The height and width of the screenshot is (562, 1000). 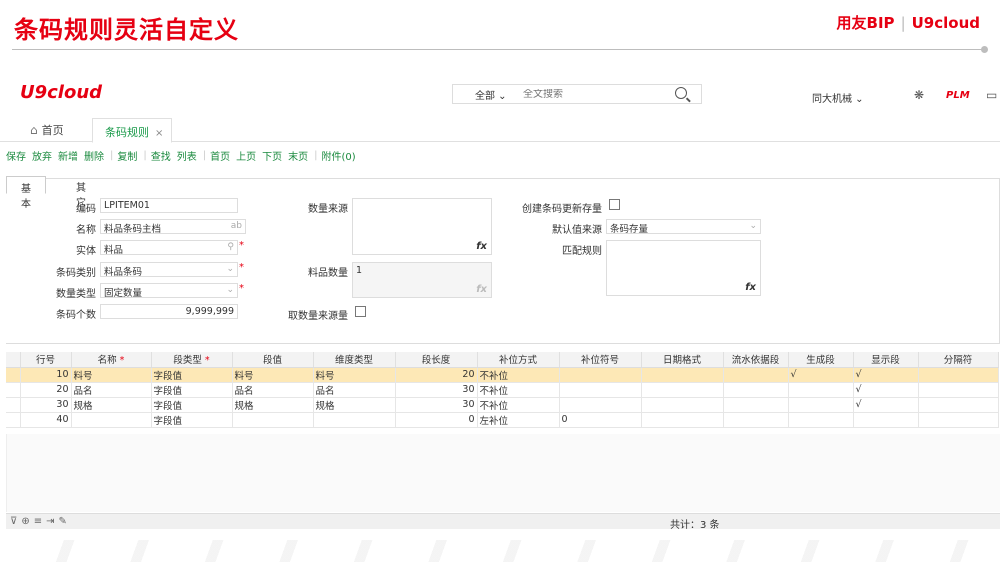 I want to click on take-qty-checkbox, so click(x=360, y=311).